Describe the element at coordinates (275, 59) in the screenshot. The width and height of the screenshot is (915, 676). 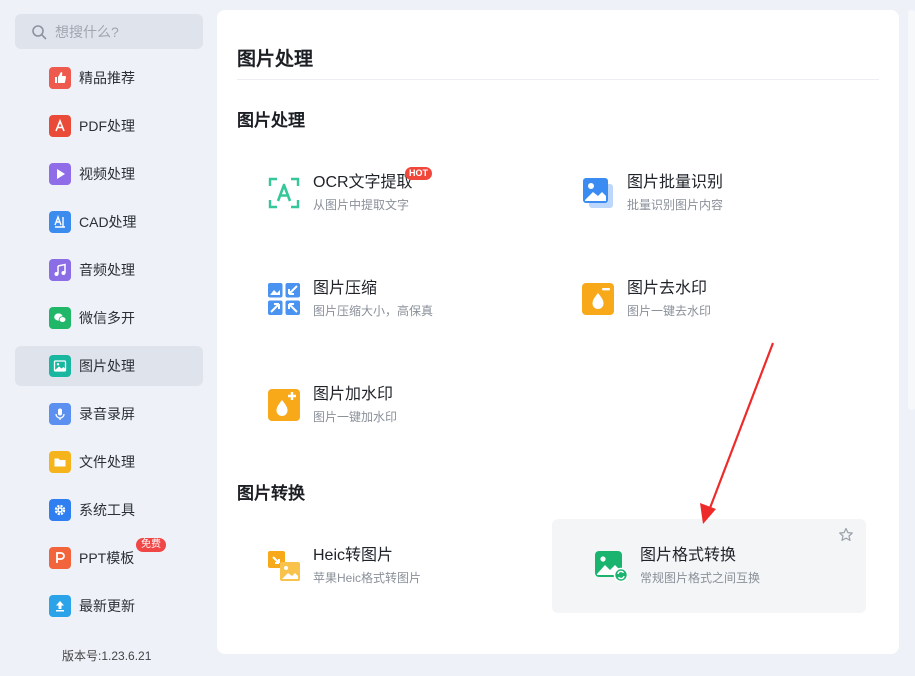
I see `page-title: 图片处理` at that location.